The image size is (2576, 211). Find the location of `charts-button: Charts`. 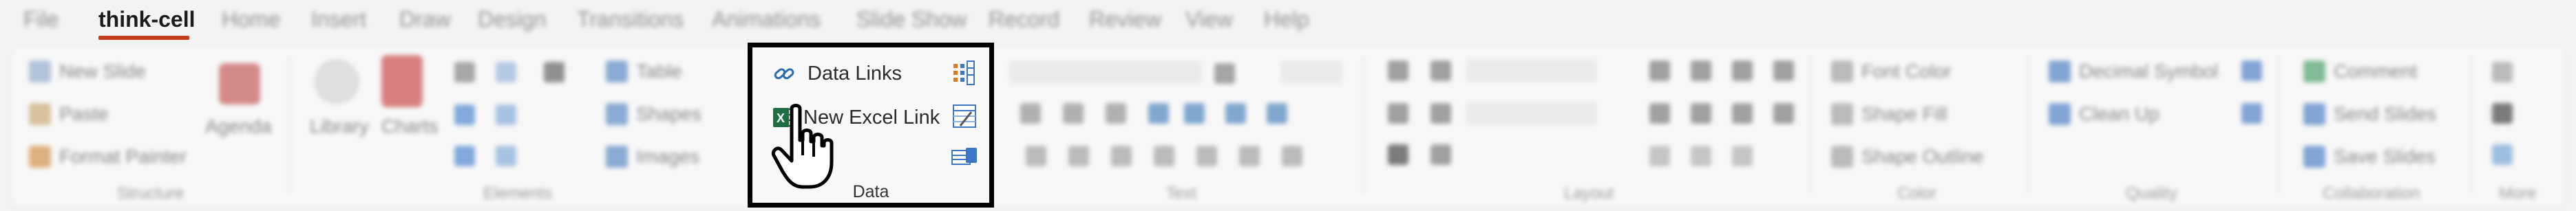

charts-button: Charts is located at coordinates (410, 126).